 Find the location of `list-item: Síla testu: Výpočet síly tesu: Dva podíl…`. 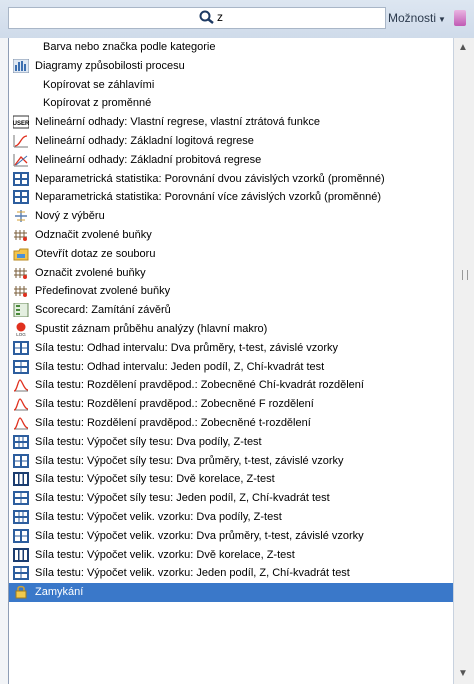

list-item: Síla testu: Výpočet síly tesu: Dva podíl… is located at coordinates (231, 442).